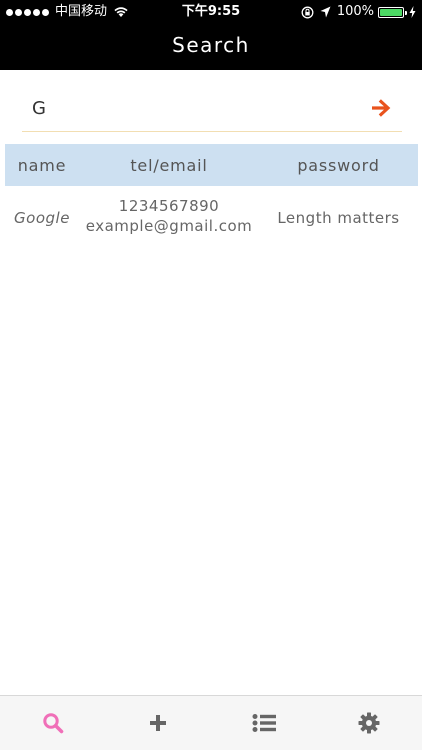 The width and height of the screenshot is (422, 750). Describe the element at coordinates (211, 165) in the screenshot. I see `table-header: name tel/email password` at that location.